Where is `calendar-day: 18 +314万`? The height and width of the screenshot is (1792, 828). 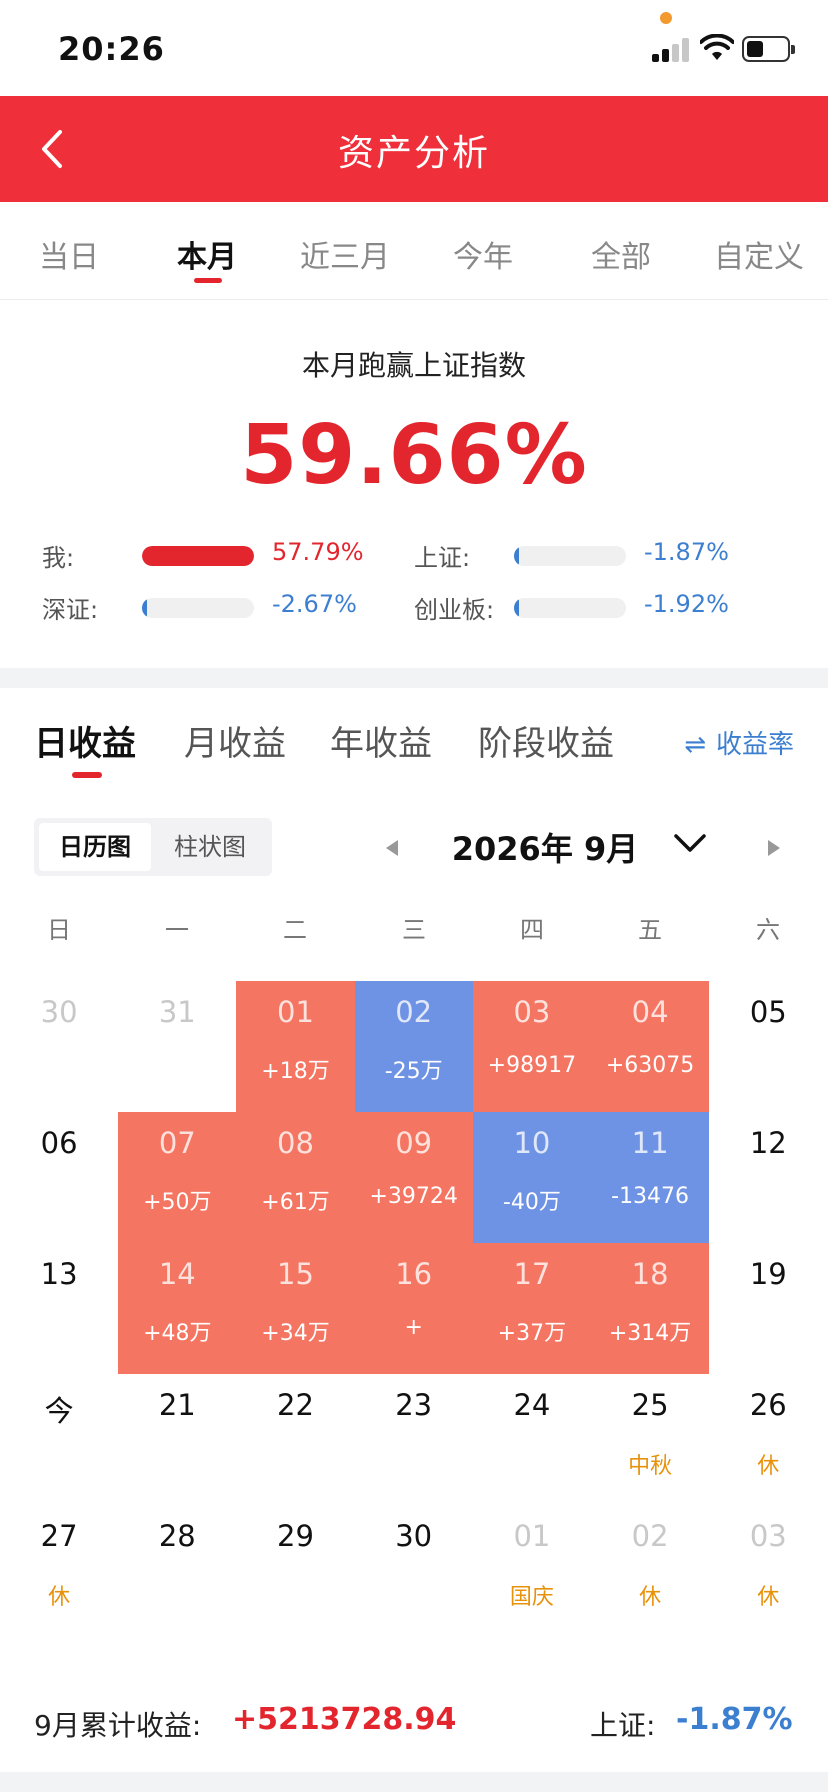
calendar-day: 18 +314万 is located at coordinates (650, 1308).